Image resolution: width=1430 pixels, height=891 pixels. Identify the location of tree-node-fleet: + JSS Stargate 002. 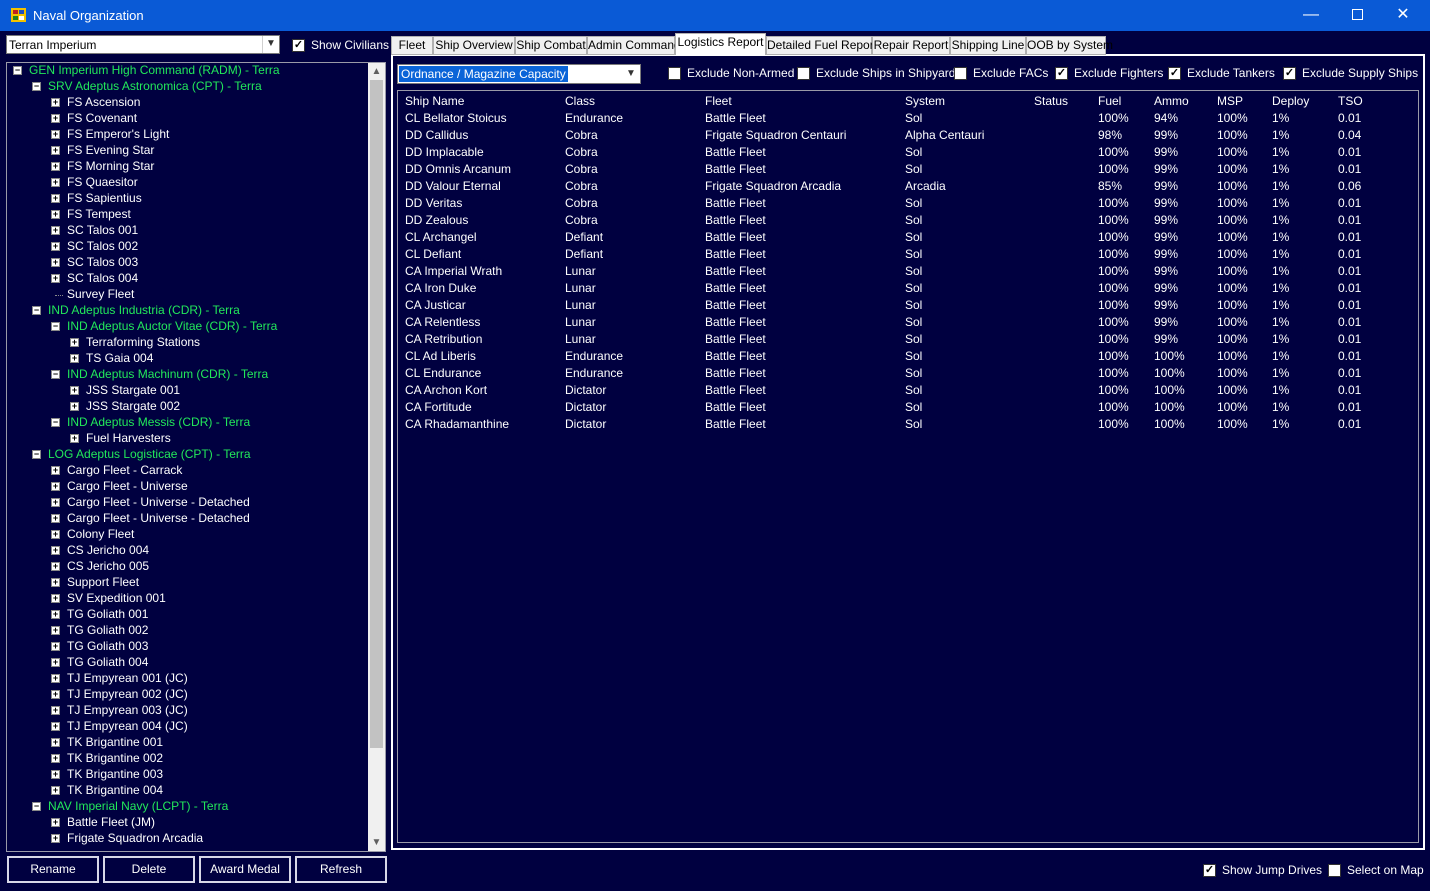
(187, 407).